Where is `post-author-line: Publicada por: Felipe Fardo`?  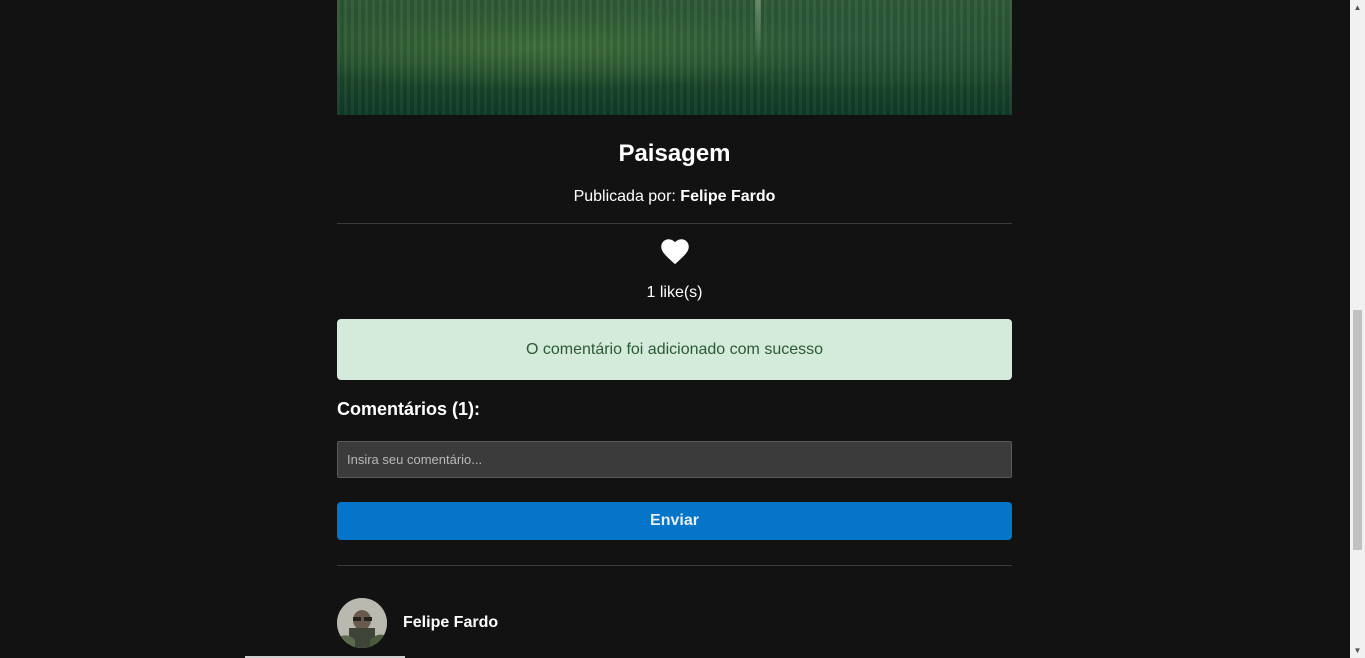
post-author-line: Publicada por: Felipe Fardo is located at coordinates (674, 197).